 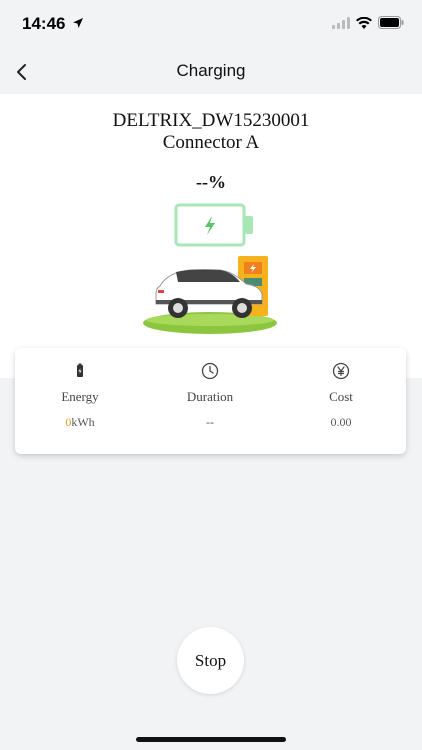 I want to click on nav-bar: Charging, so click(x=211, y=72).